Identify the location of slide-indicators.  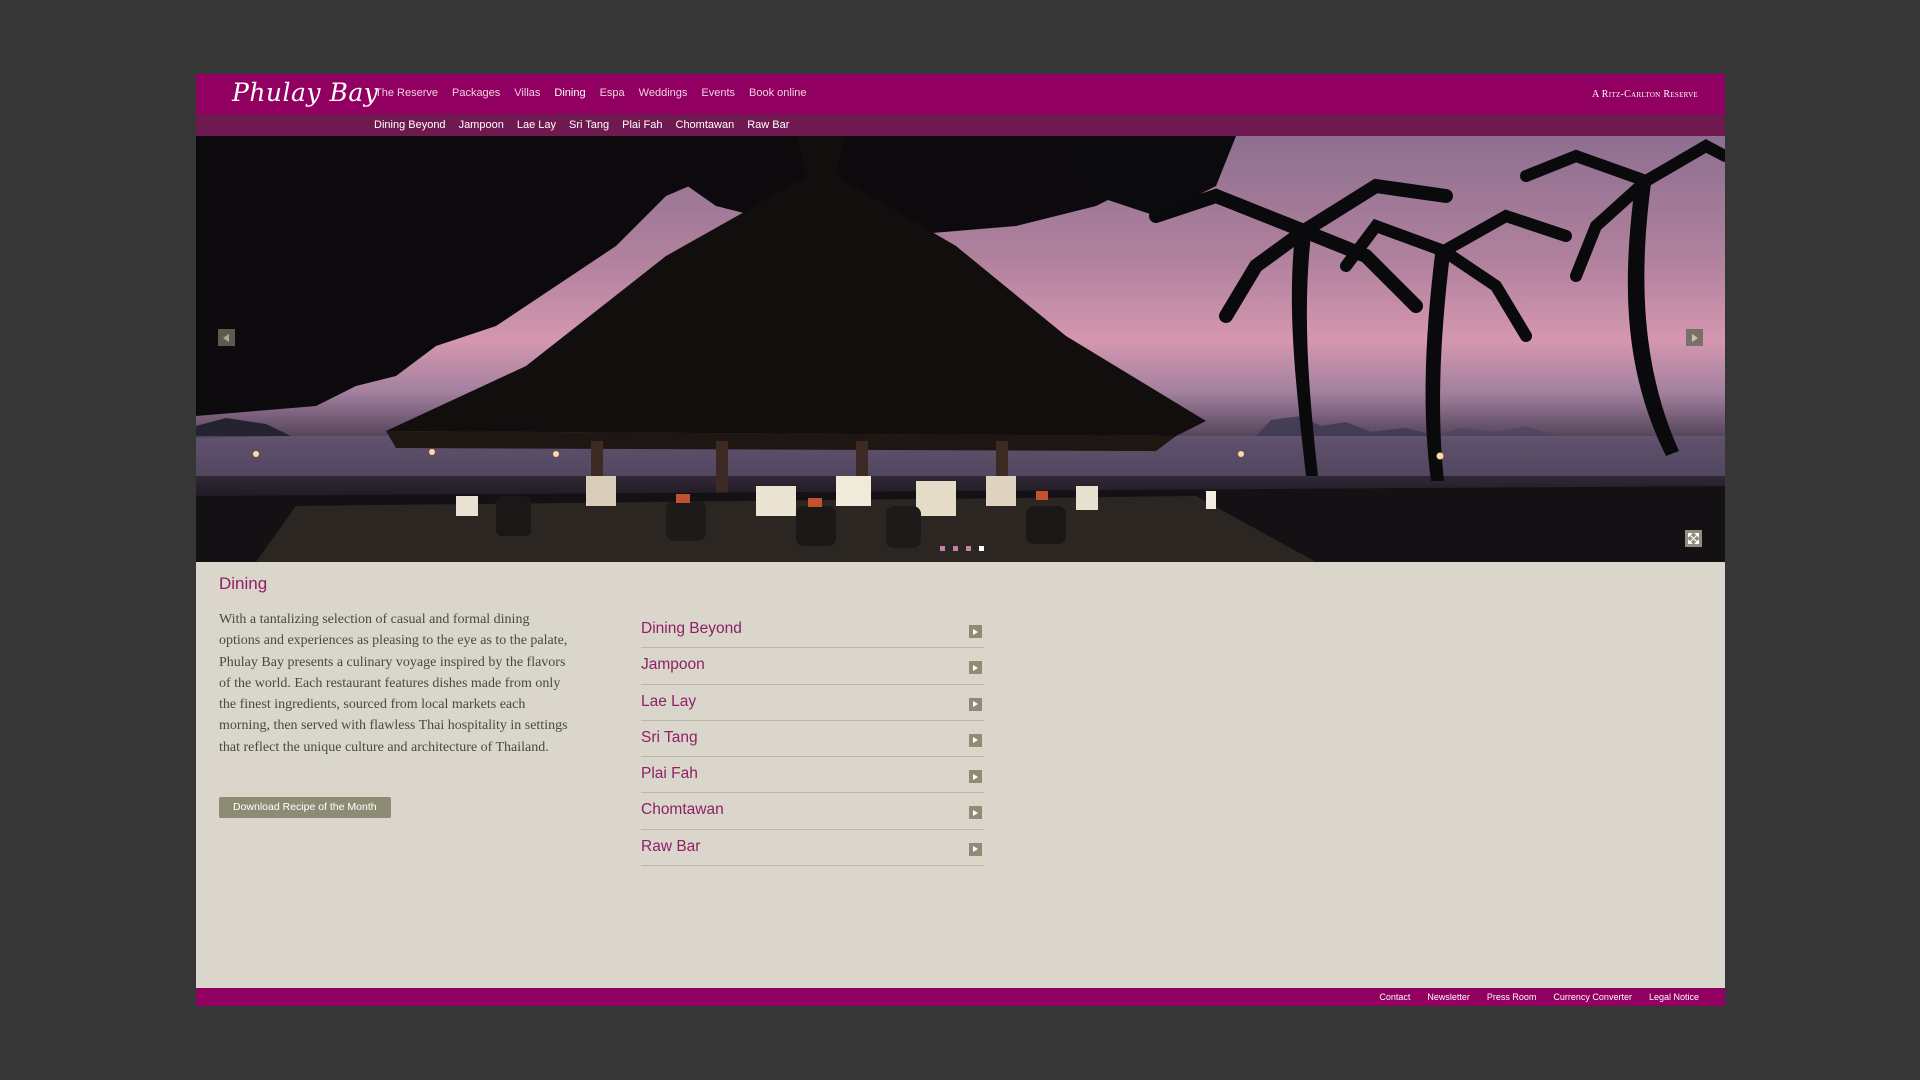
(966, 548).